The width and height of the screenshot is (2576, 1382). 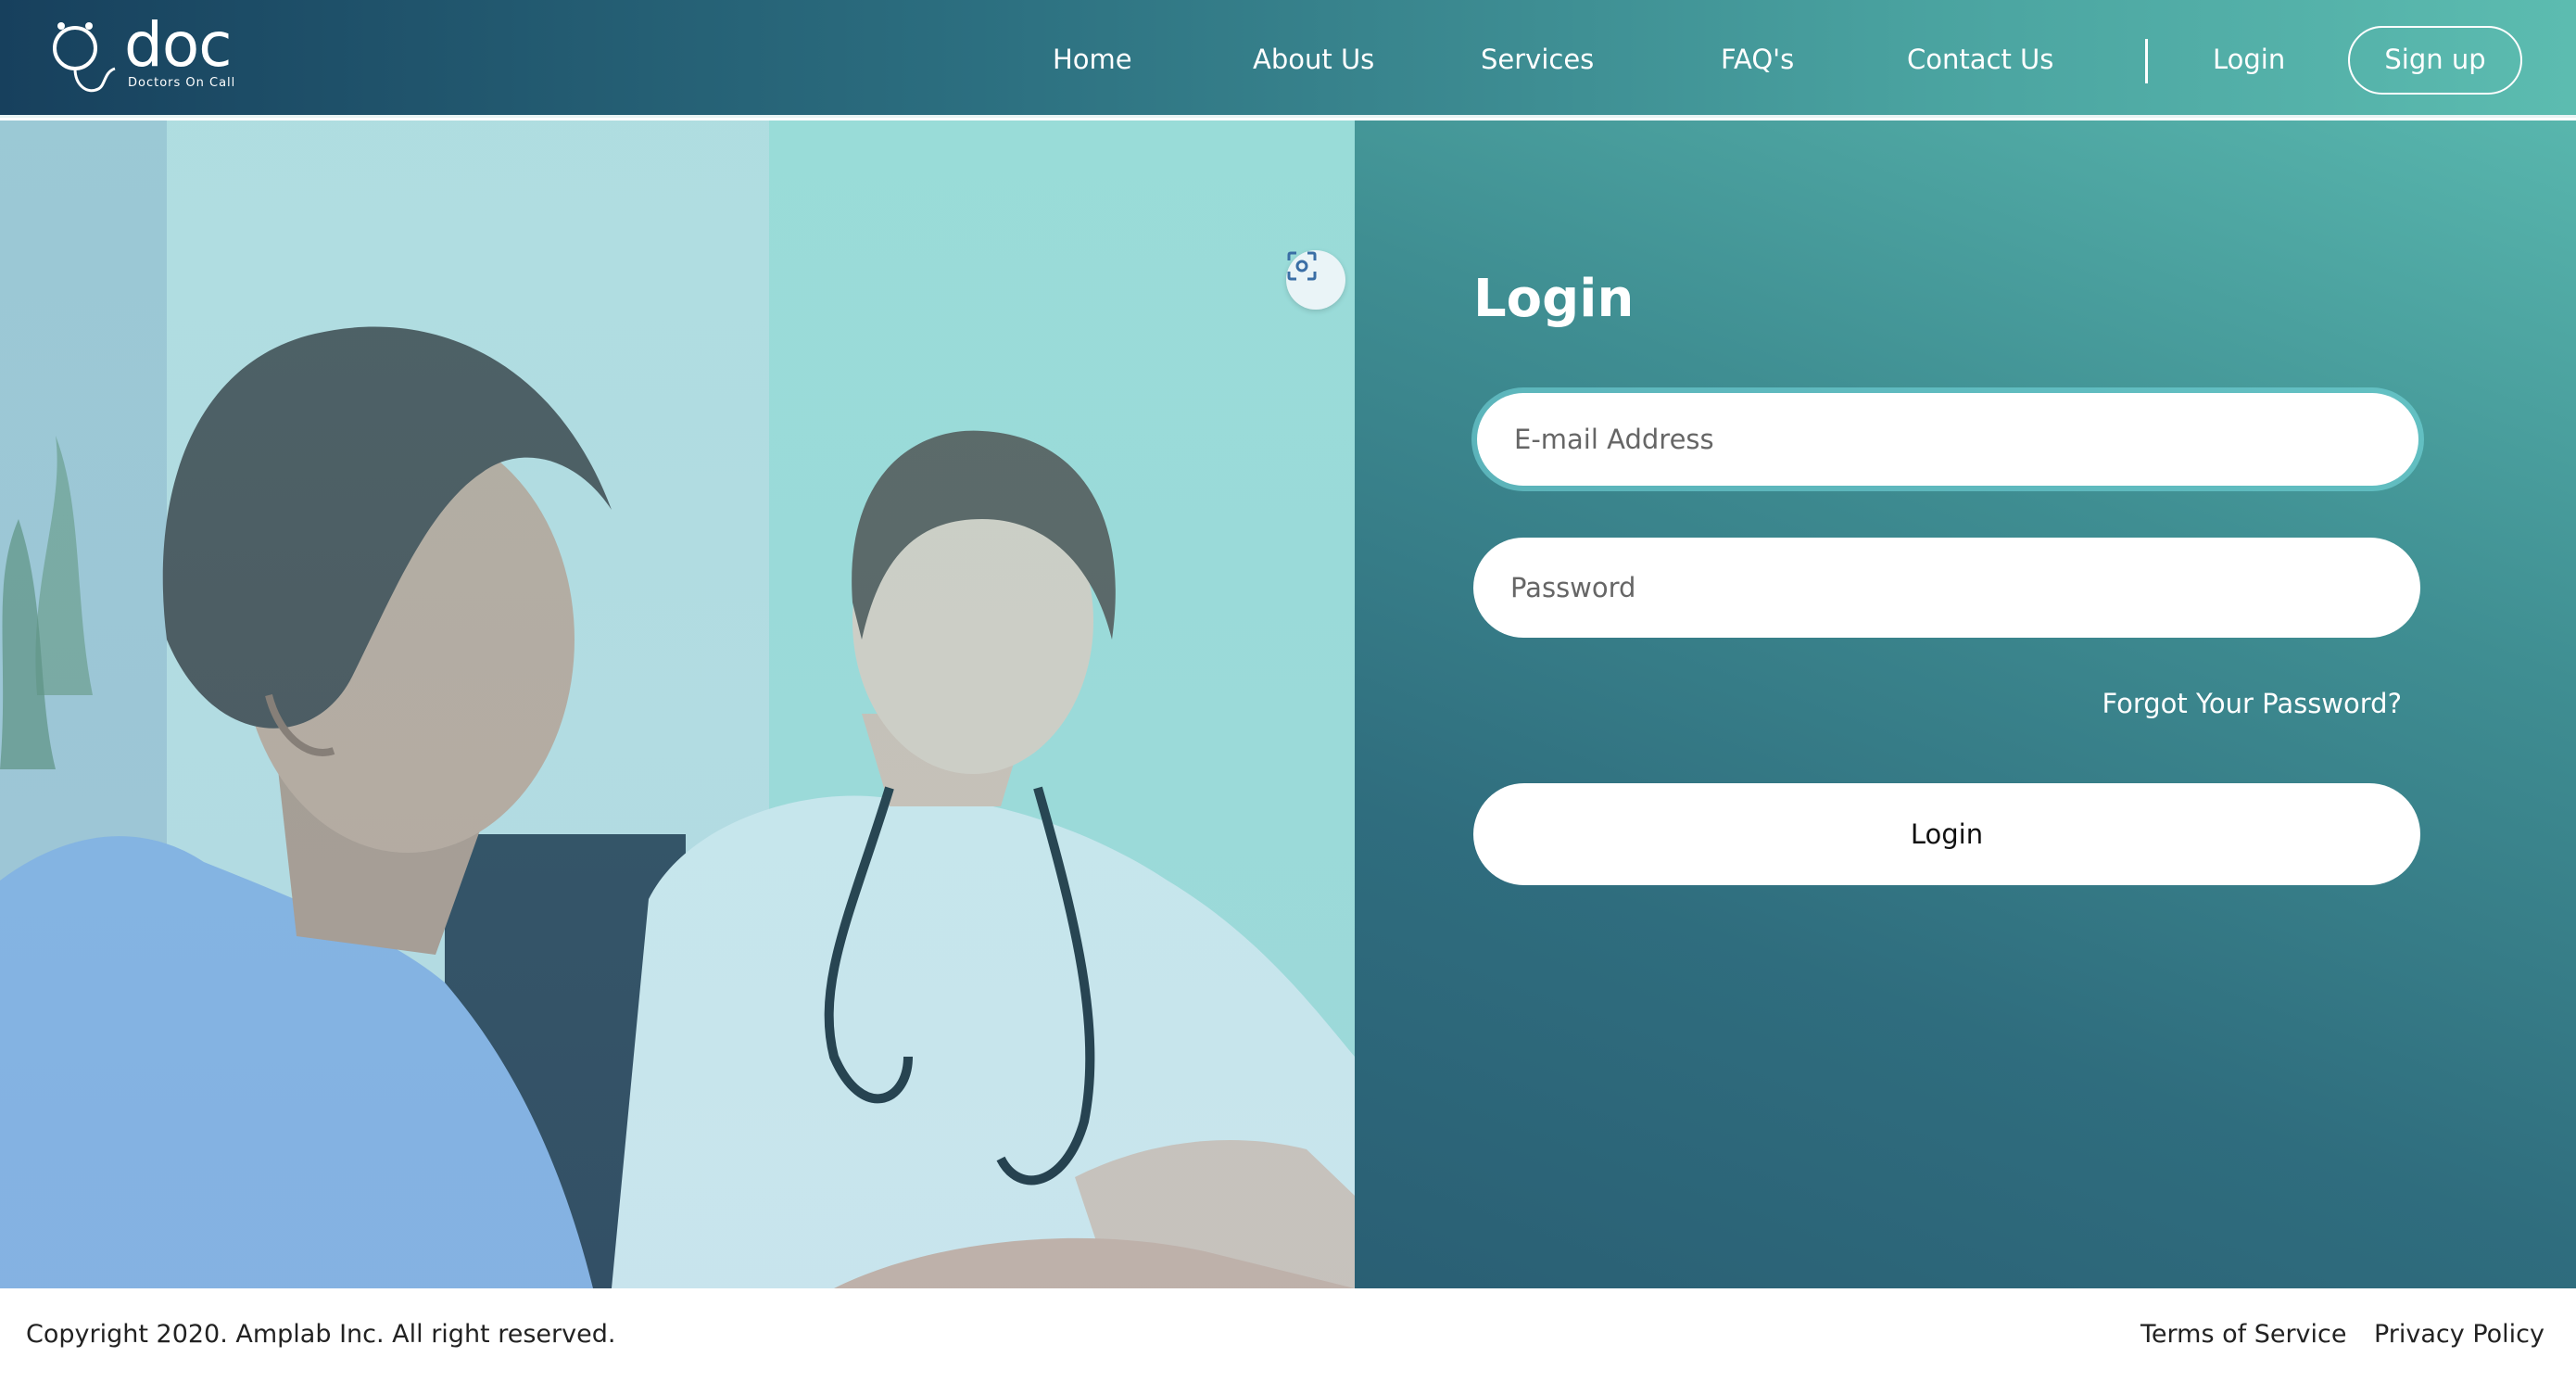 What do you see at coordinates (2249, 59) in the screenshot?
I see `nav-login: Login` at bounding box center [2249, 59].